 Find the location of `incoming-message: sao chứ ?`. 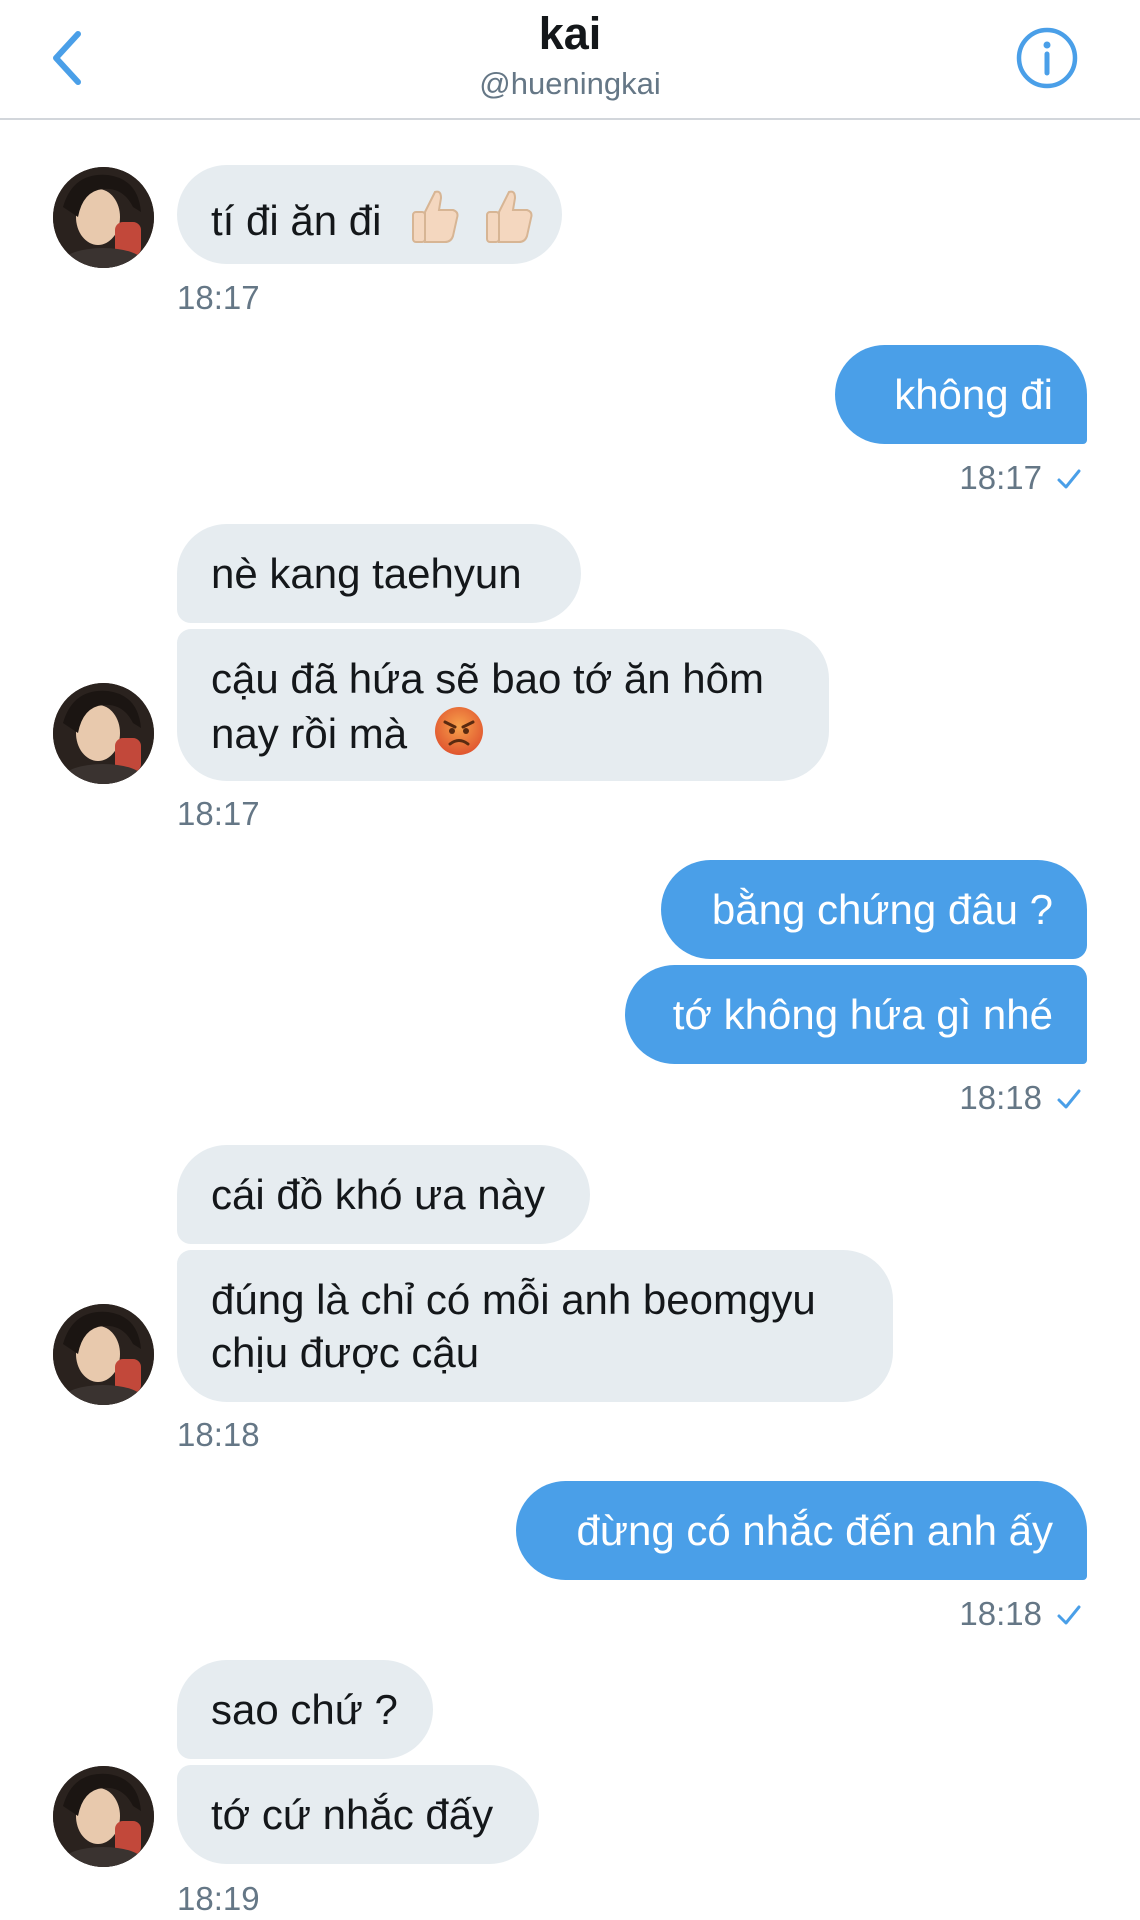

incoming-message: sao chứ ? is located at coordinates (305, 1709).